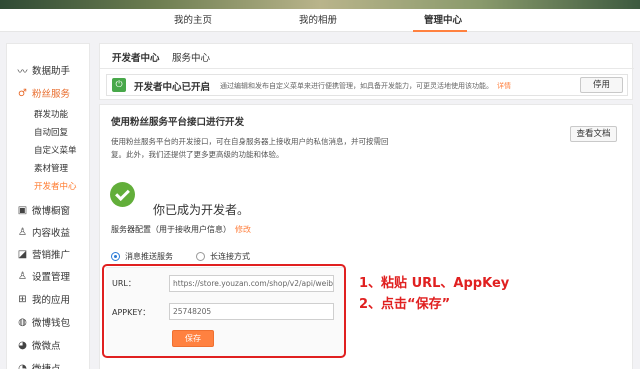 The height and width of the screenshot is (369, 640). I want to click on wallet-icon: ◍, so click(22, 322).